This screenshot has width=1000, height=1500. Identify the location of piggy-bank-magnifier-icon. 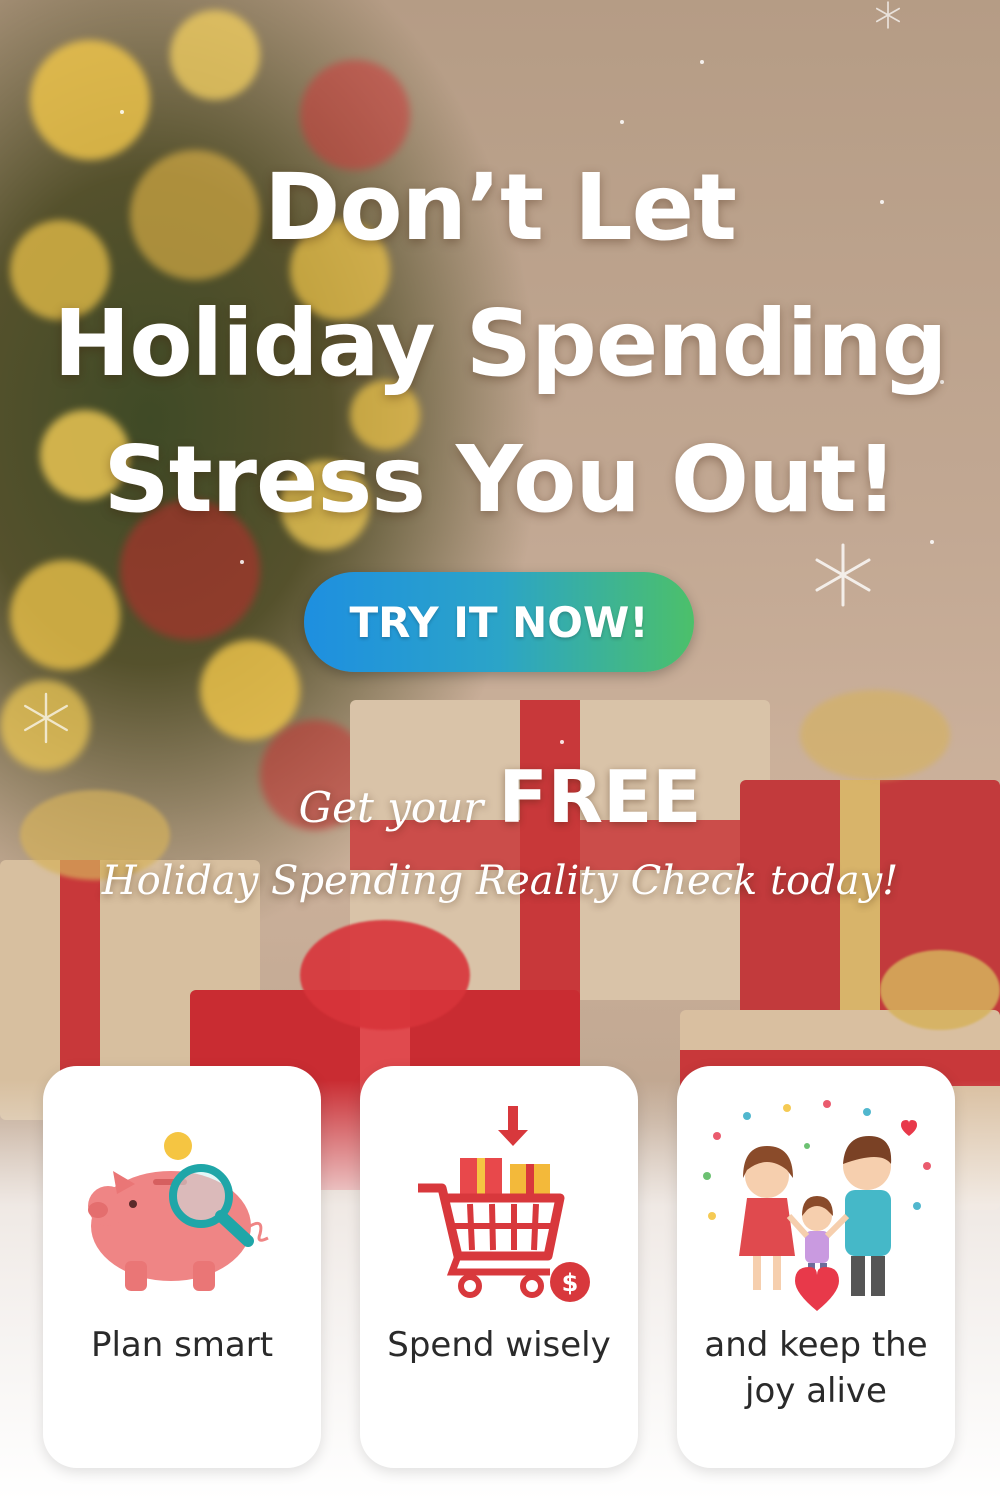
(178, 1211).